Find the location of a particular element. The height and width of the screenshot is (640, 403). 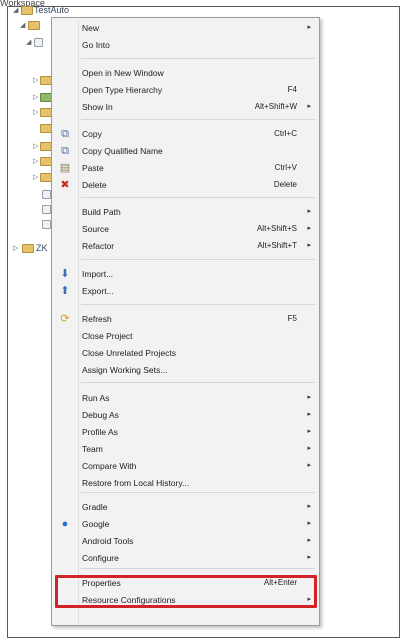

paste-icon: ▤ is located at coordinates (65, 168).